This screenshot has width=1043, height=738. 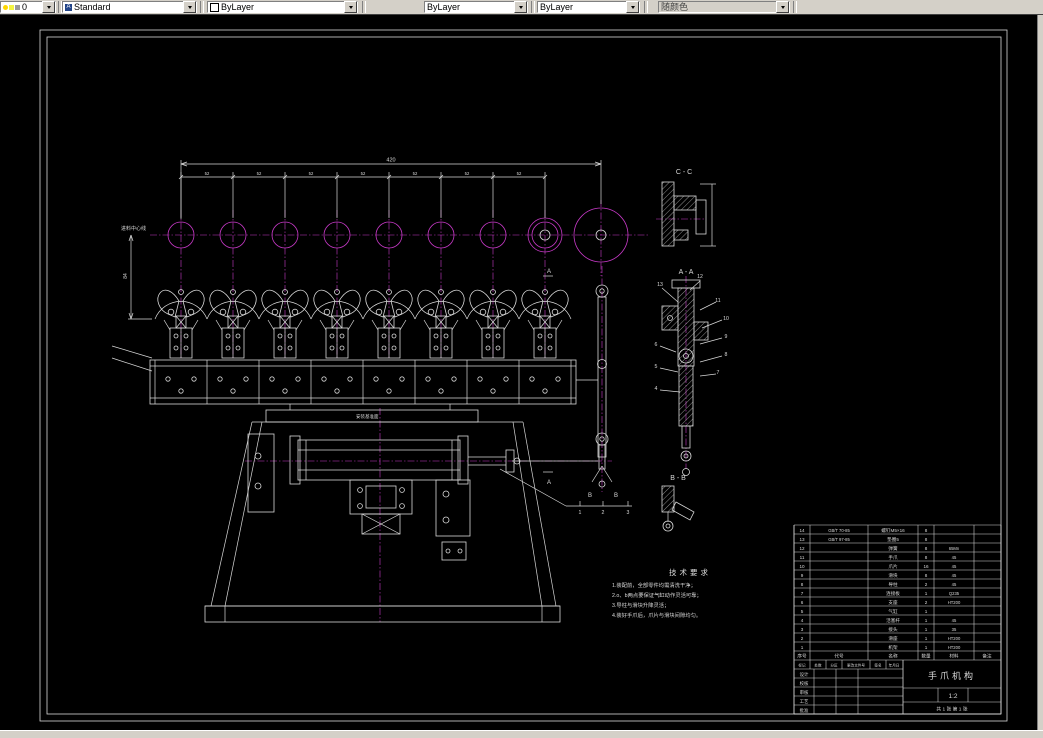 What do you see at coordinates (954, 629) in the screenshot?
I see `svg-text: 35` at bounding box center [954, 629].